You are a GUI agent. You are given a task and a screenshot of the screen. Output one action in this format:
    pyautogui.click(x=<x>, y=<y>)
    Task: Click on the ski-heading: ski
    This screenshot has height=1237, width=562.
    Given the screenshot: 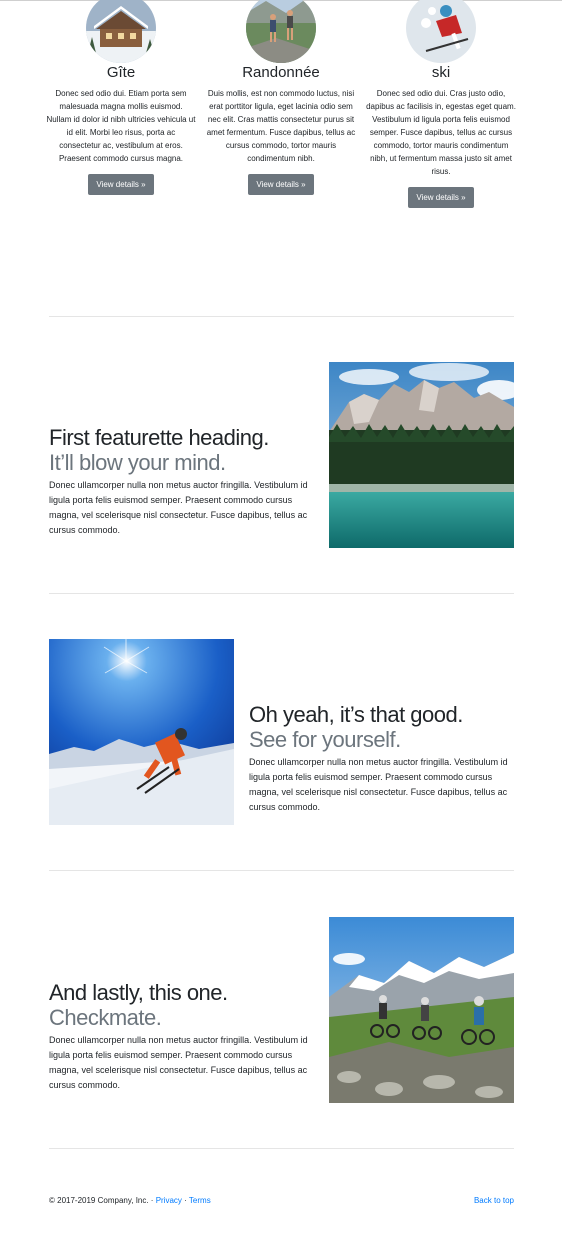 What is the action you would take?
    pyautogui.click(x=441, y=72)
    